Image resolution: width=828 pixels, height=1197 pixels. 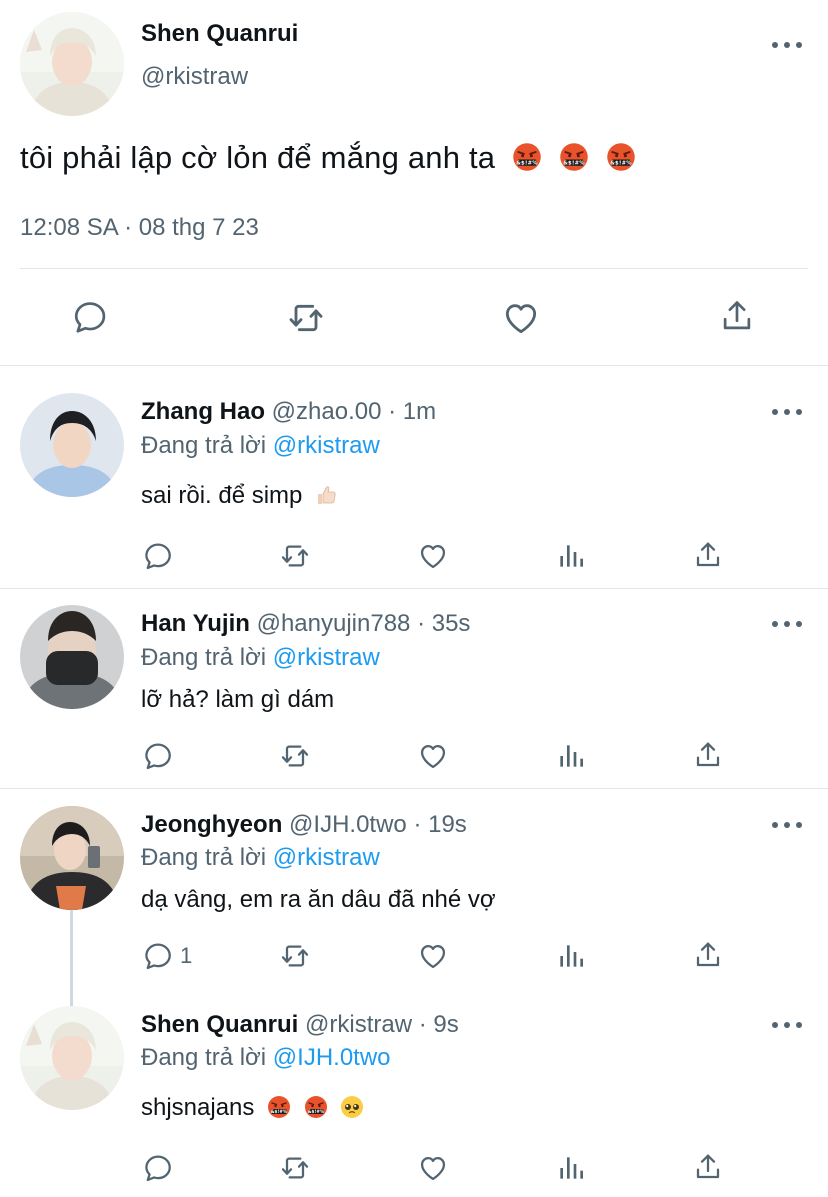 What do you see at coordinates (443, 623) in the screenshot?
I see `reply-time: · 35s` at bounding box center [443, 623].